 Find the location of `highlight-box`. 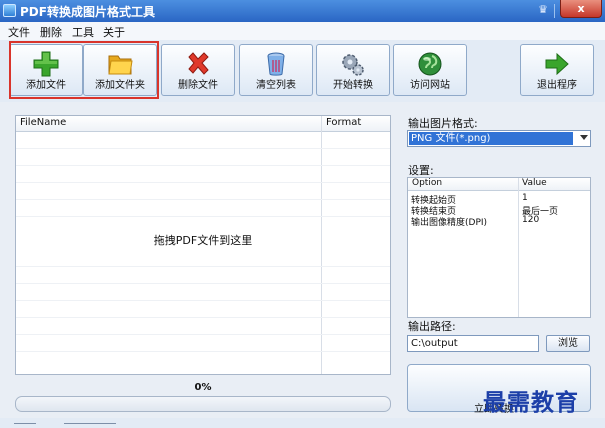

highlight-box is located at coordinates (84, 70).